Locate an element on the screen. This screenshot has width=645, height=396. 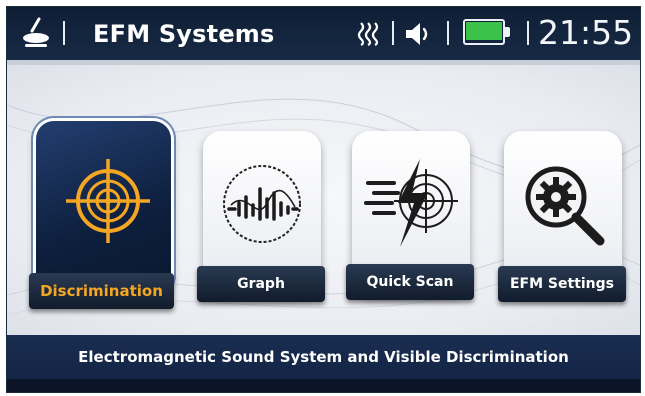
metal-detector-icon is located at coordinates (36, 32).